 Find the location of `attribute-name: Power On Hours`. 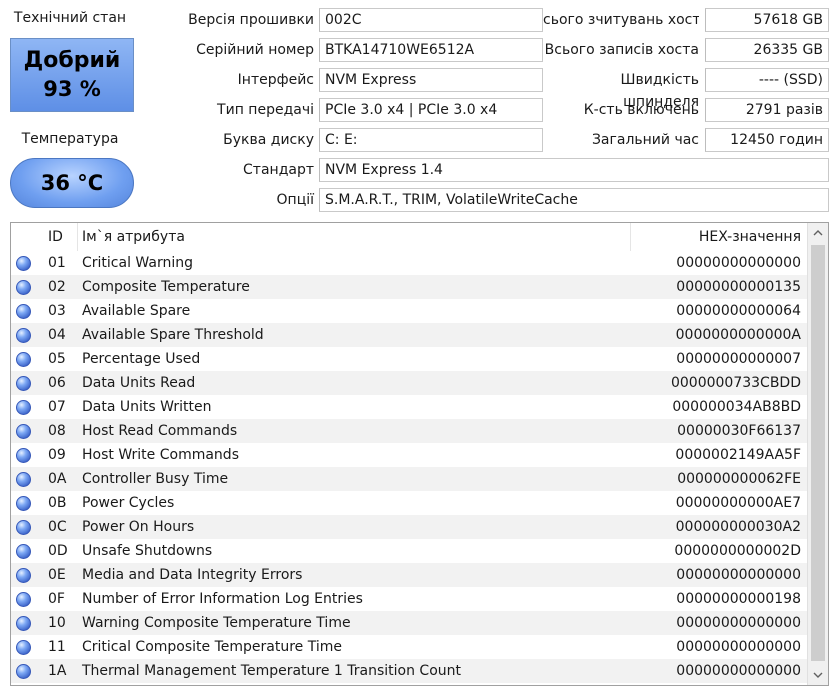

attribute-name: Power On Hours is located at coordinates (138, 527).